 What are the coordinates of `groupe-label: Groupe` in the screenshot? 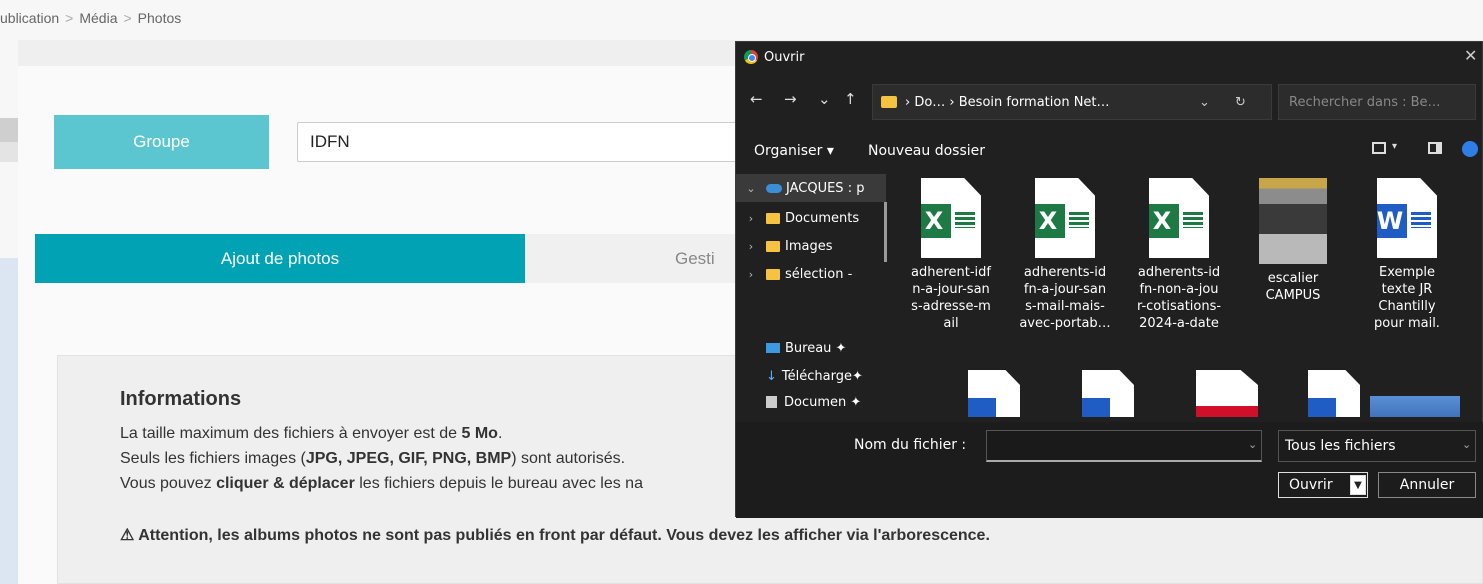 It's located at (161, 142).